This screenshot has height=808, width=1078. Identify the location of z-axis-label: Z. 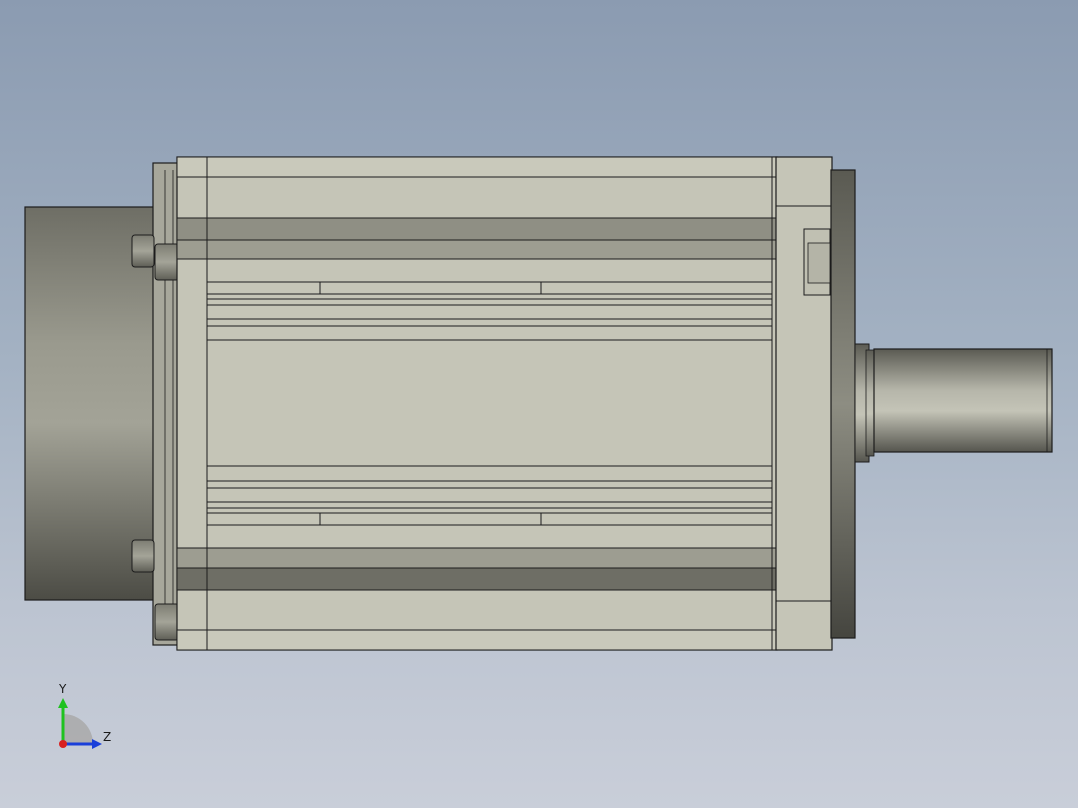
(107, 737).